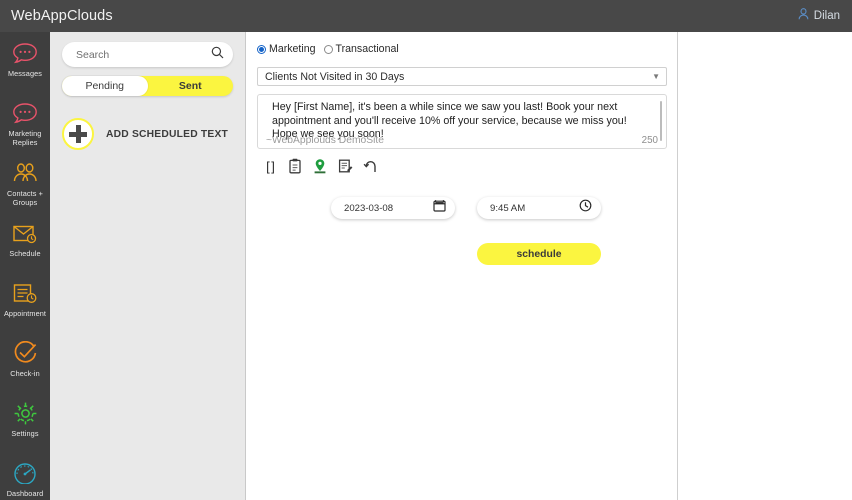  What do you see at coordinates (25, 233) in the screenshot?
I see `envelope-clock-icon` at bounding box center [25, 233].